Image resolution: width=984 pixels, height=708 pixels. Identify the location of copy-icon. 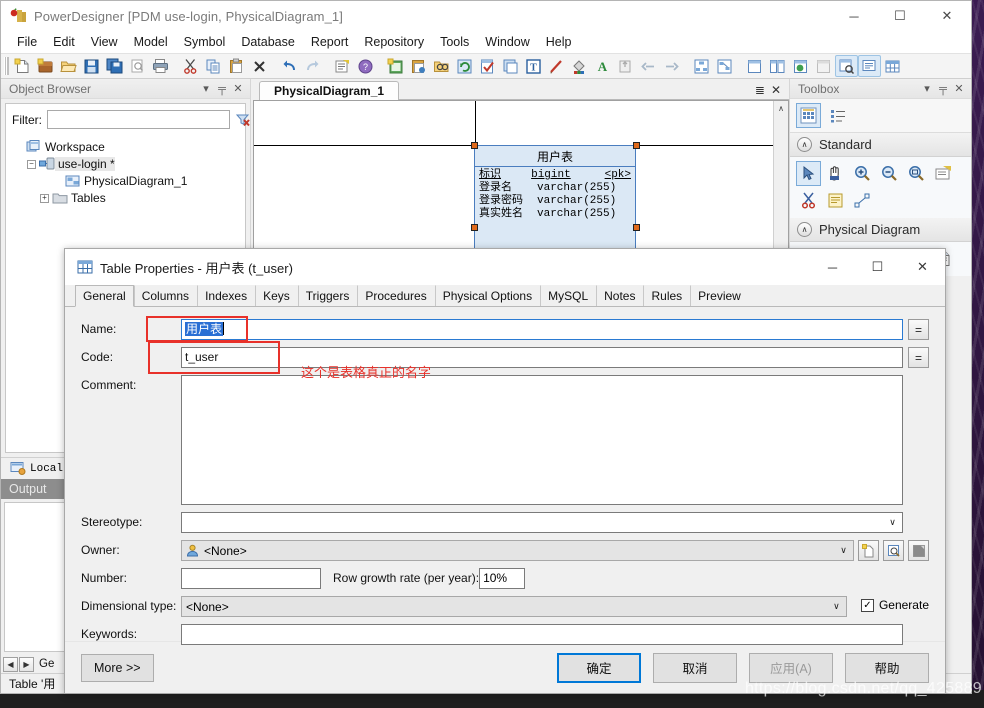
(213, 66).